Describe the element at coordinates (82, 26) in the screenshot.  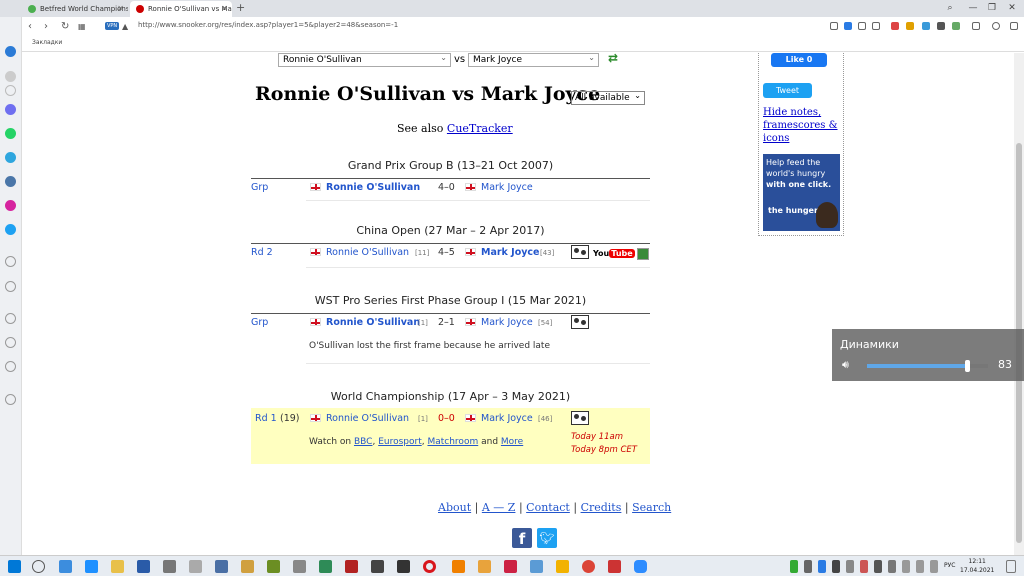
I see `tabs-grid-icon: ▦` at that location.